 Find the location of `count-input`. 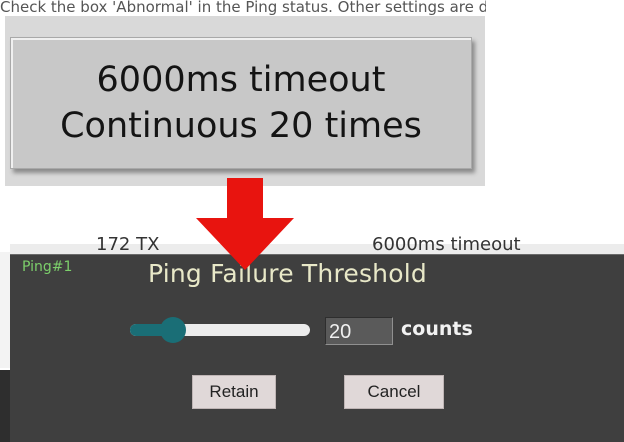

count-input is located at coordinates (359, 331).